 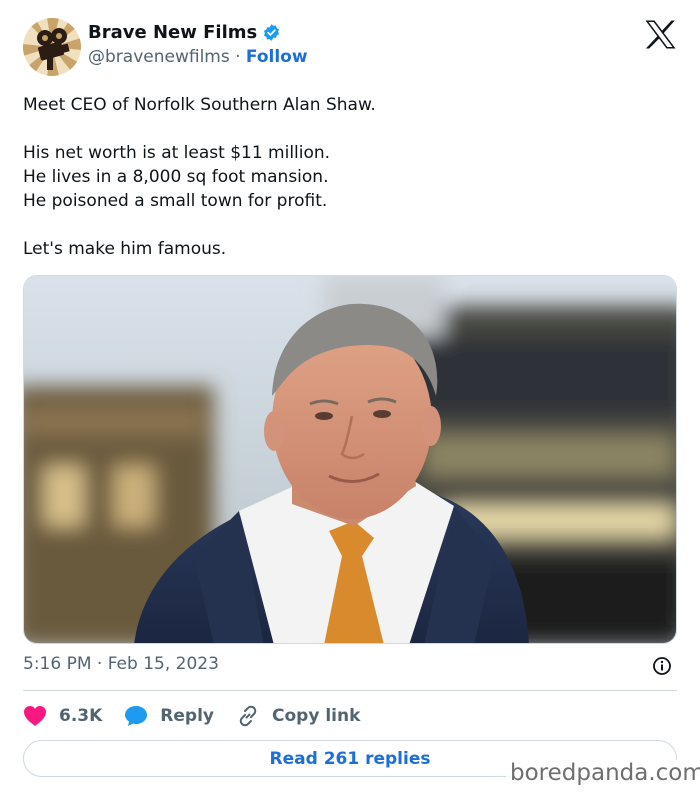 I want to click on verified-badge-icon, so click(x=272, y=32).